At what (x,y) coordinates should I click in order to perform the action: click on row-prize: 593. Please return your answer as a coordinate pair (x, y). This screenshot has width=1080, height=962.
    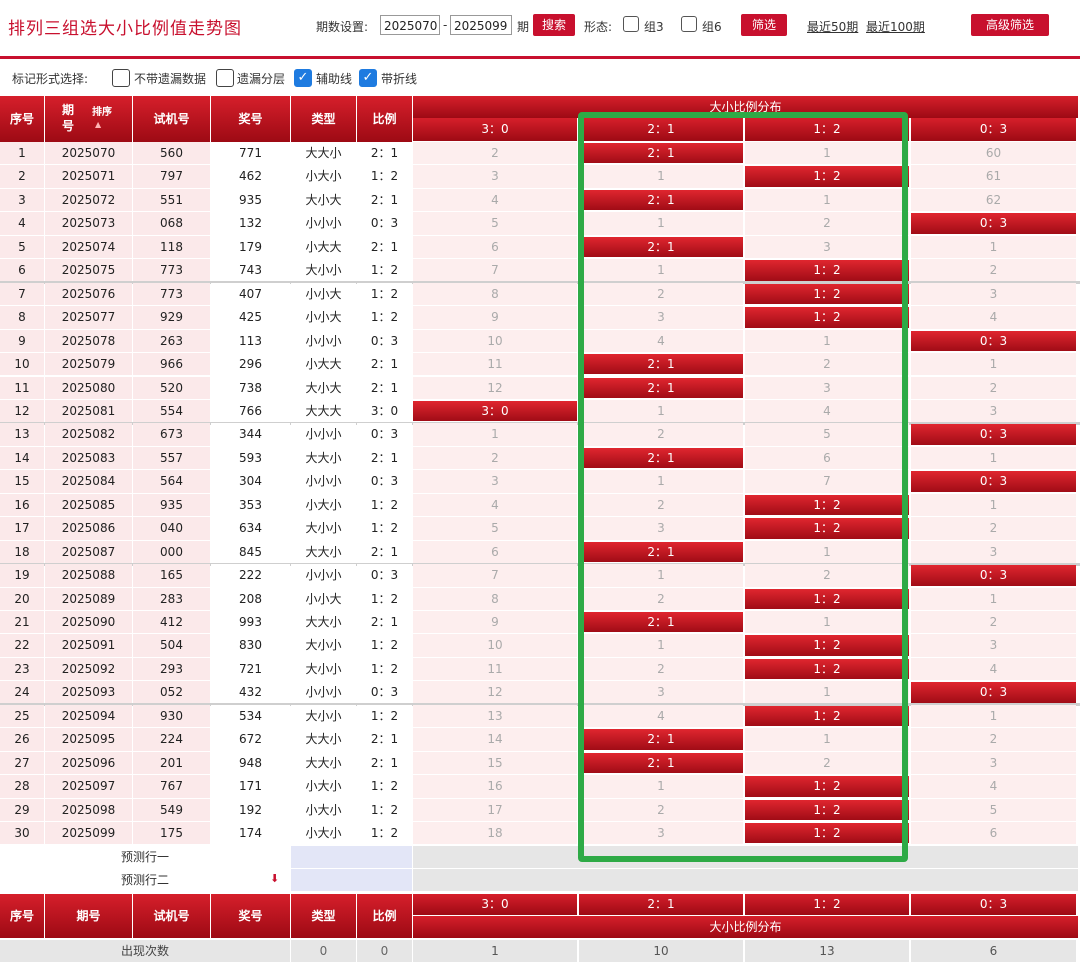
    Looking at the image, I should click on (250, 458).